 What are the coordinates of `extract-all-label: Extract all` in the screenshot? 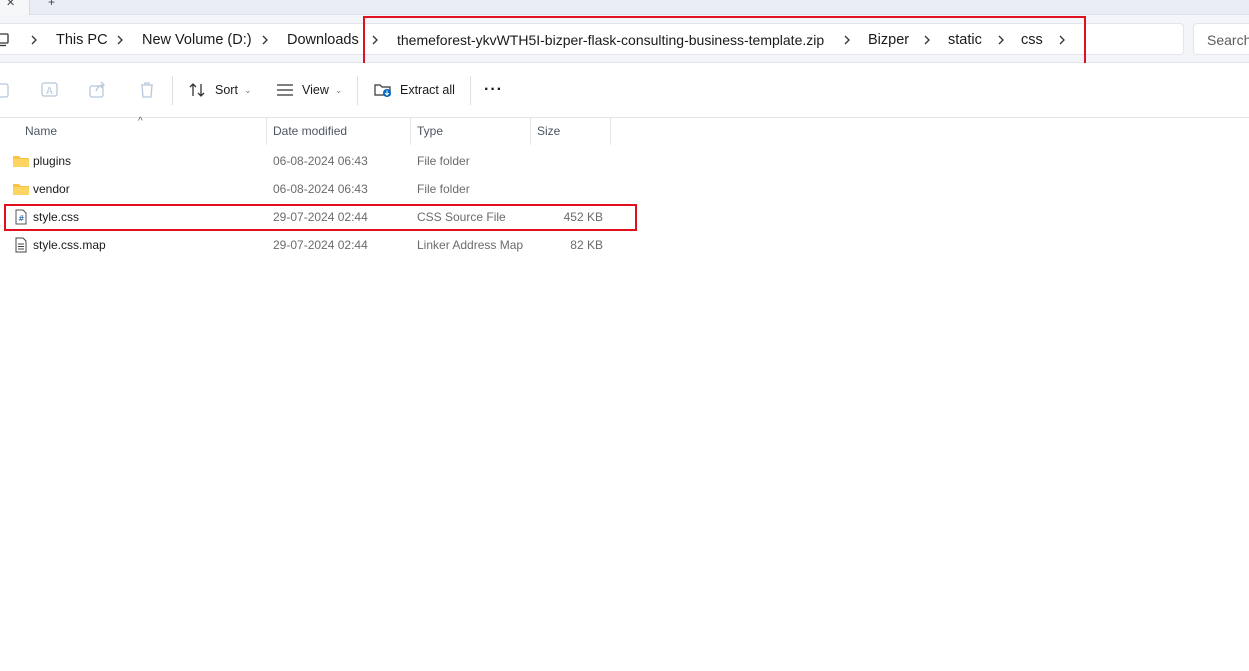 It's located at (427, 90).